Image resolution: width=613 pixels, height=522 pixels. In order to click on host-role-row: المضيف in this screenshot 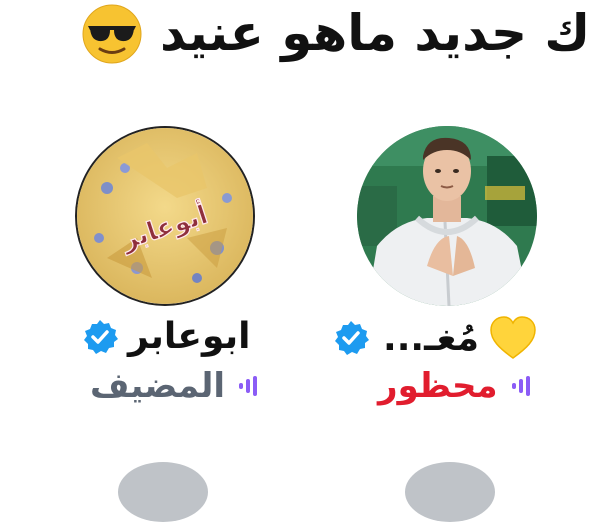, I will do `click(174, 386)`.